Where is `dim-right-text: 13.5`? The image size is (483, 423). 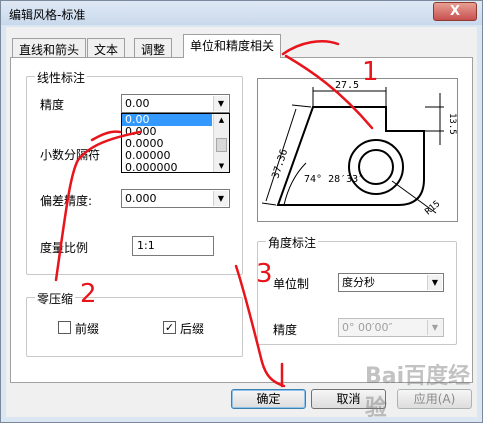
dim-right-text: 13.5 is located at coordinates (452, 124).